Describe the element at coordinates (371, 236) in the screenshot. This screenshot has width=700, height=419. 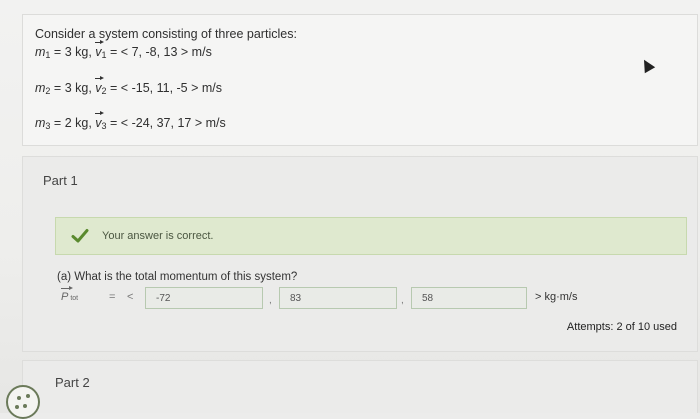
I see `correct-answer-banner: Your answer is correct.` at that location.